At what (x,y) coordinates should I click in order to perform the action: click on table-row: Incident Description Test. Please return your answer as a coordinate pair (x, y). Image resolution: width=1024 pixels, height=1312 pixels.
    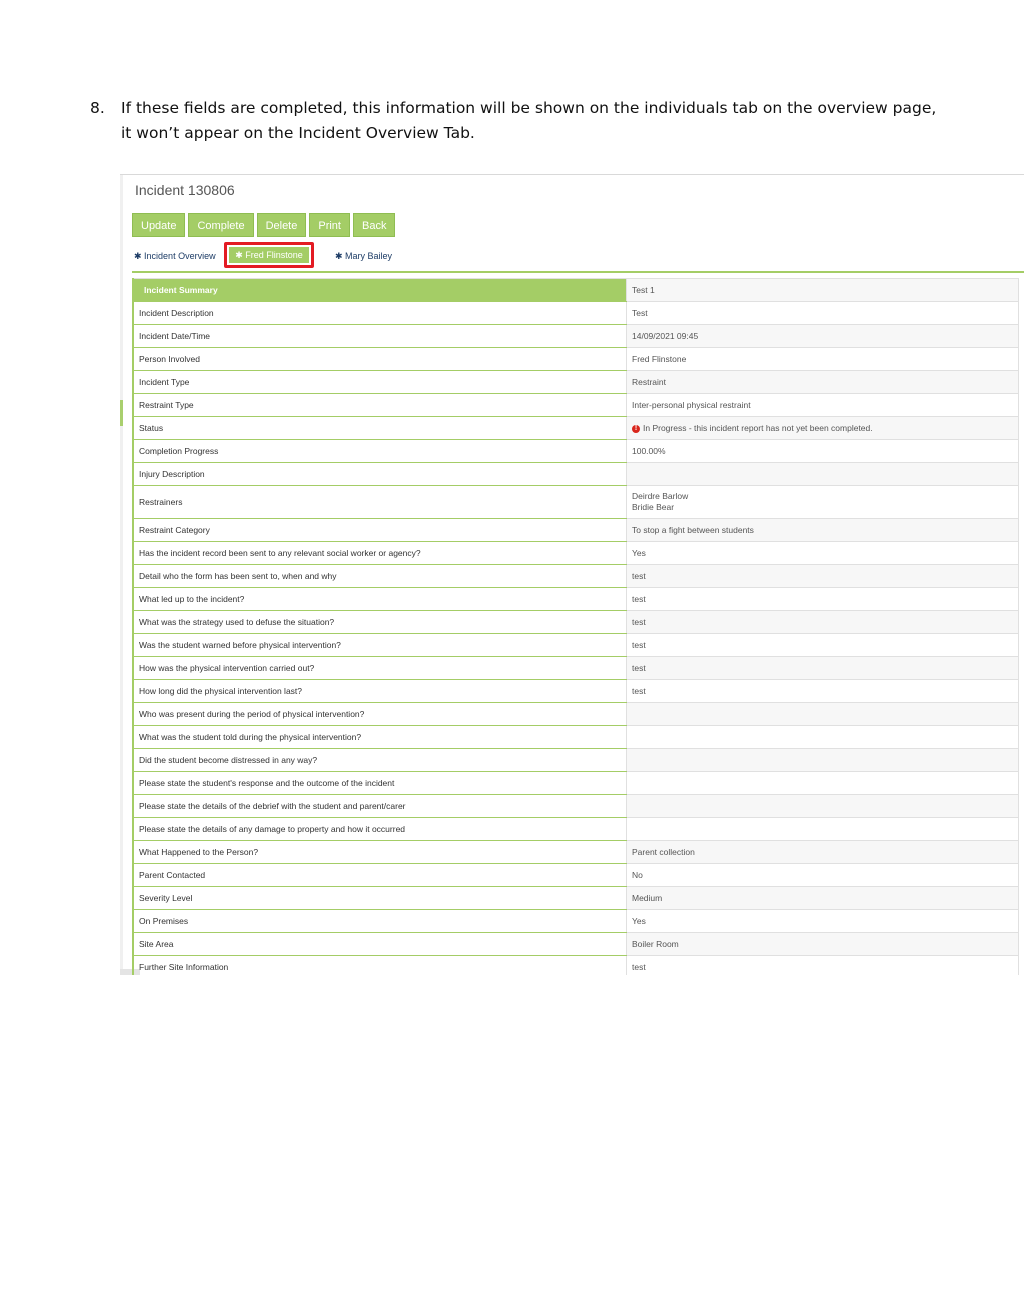
    Looking at the image, I should click on (575, 313).